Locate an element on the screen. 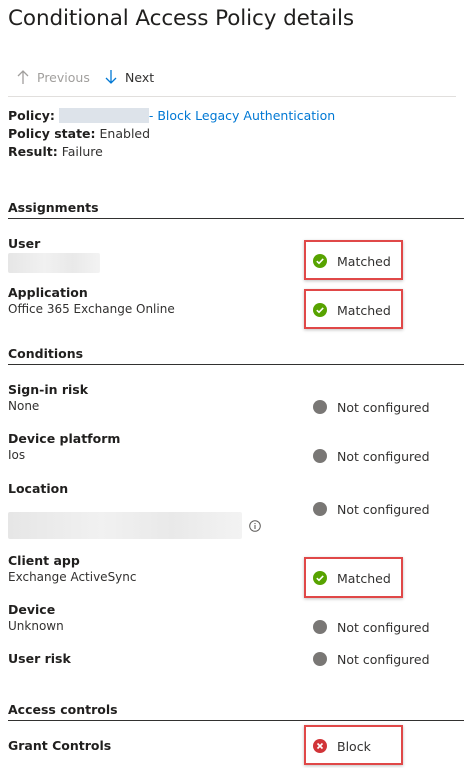 The image size is (464, 768). application-label: Application is located at coordinates (48, 292).